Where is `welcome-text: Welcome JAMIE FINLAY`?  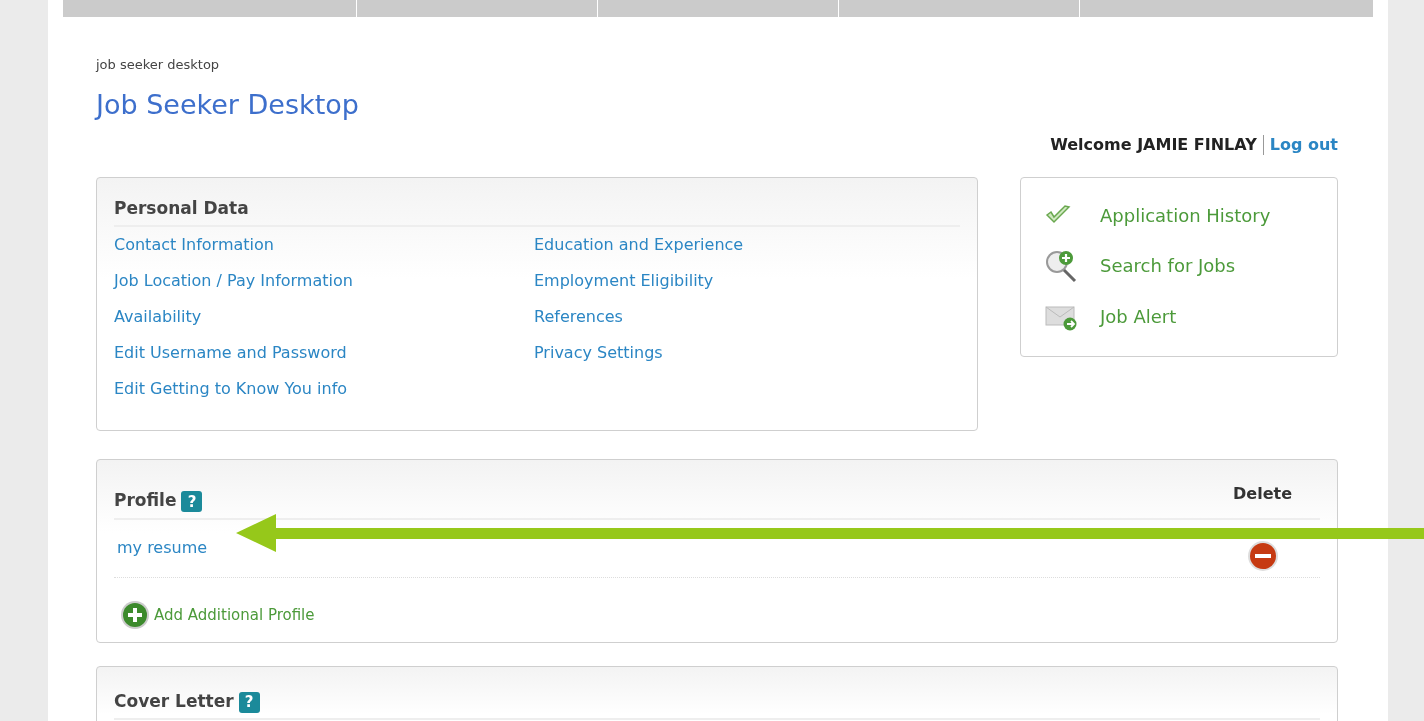 welcome-text: Welcome JAMIE FINLAY is located at coordinates (1153, 144).